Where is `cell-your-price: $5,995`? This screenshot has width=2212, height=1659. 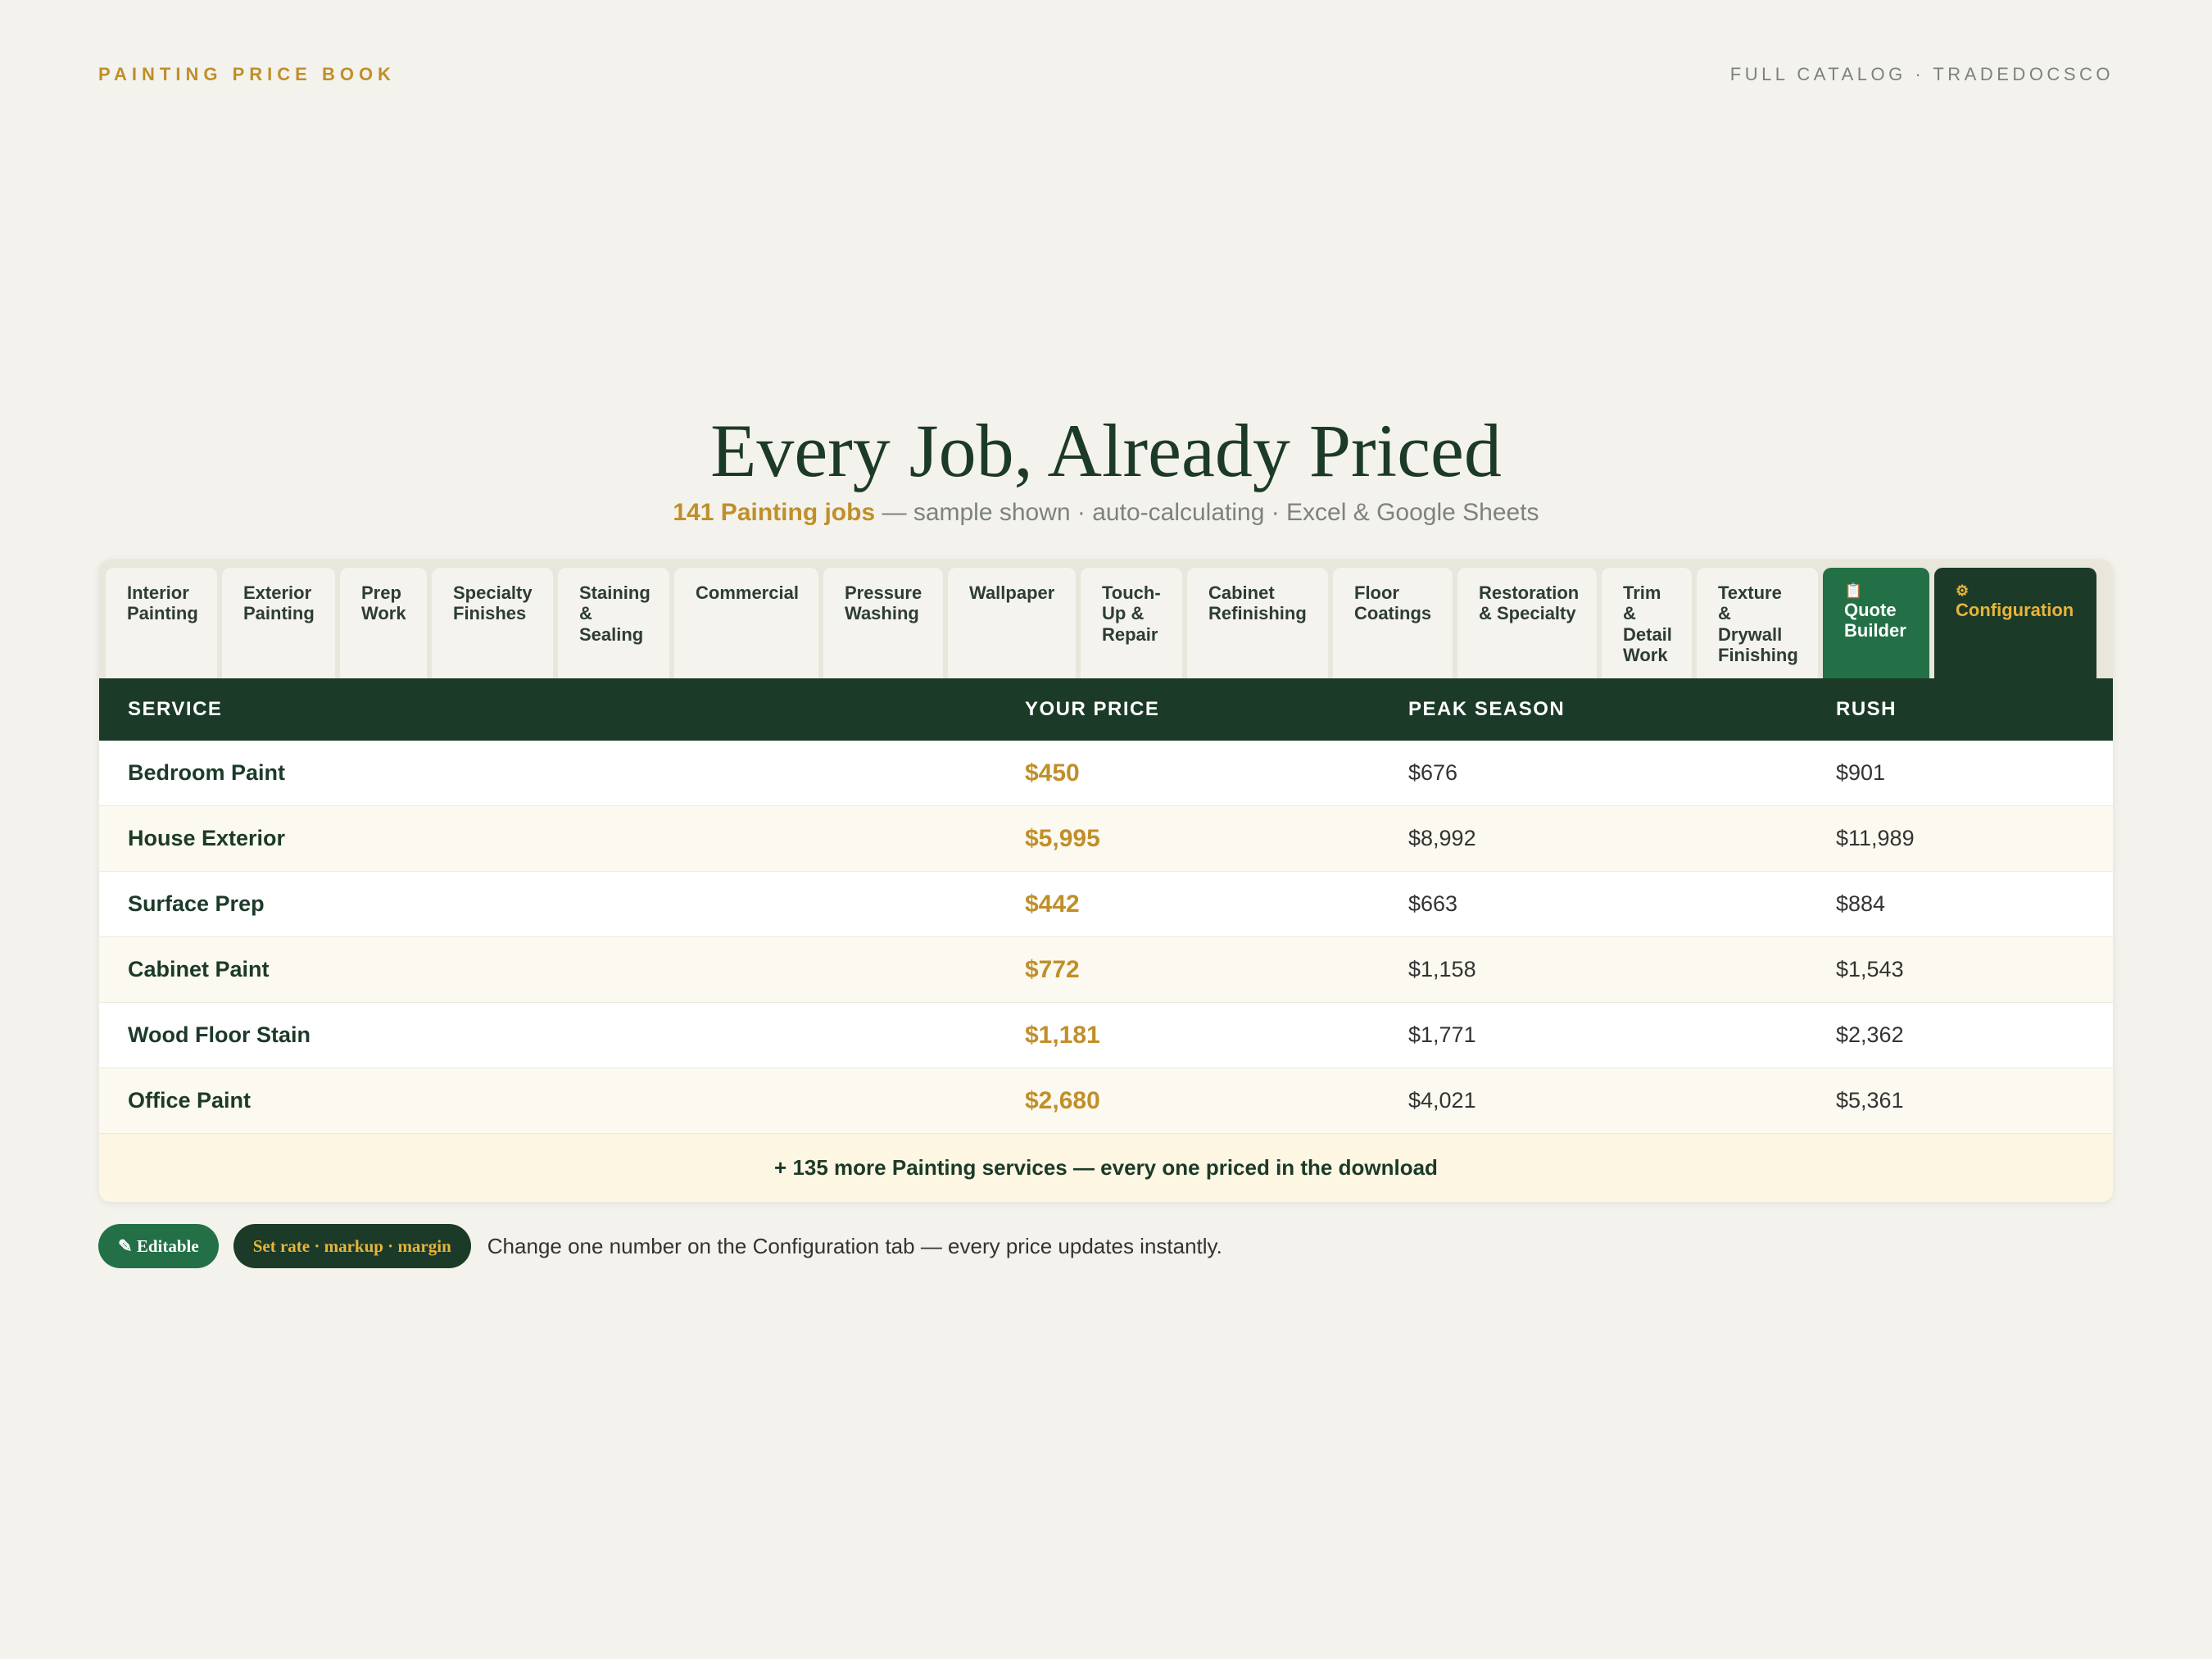 cell-your-price: $5,995 is located at coordinates (1062, 838).